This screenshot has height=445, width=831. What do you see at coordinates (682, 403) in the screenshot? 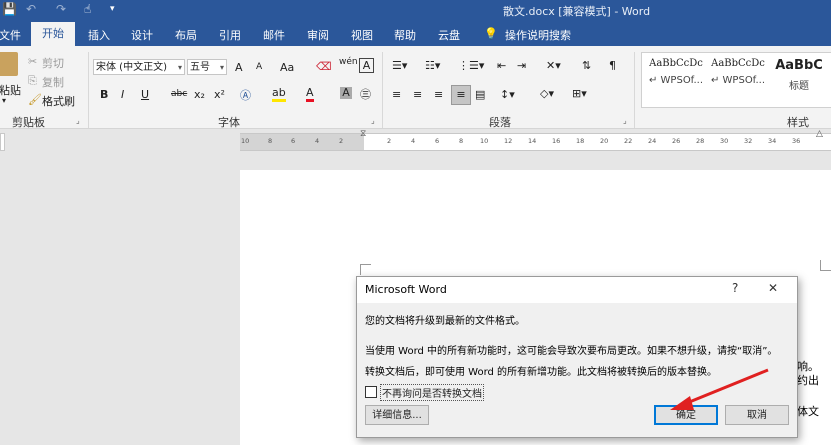
I see `arrow-head` at bounding box center [682, 403].